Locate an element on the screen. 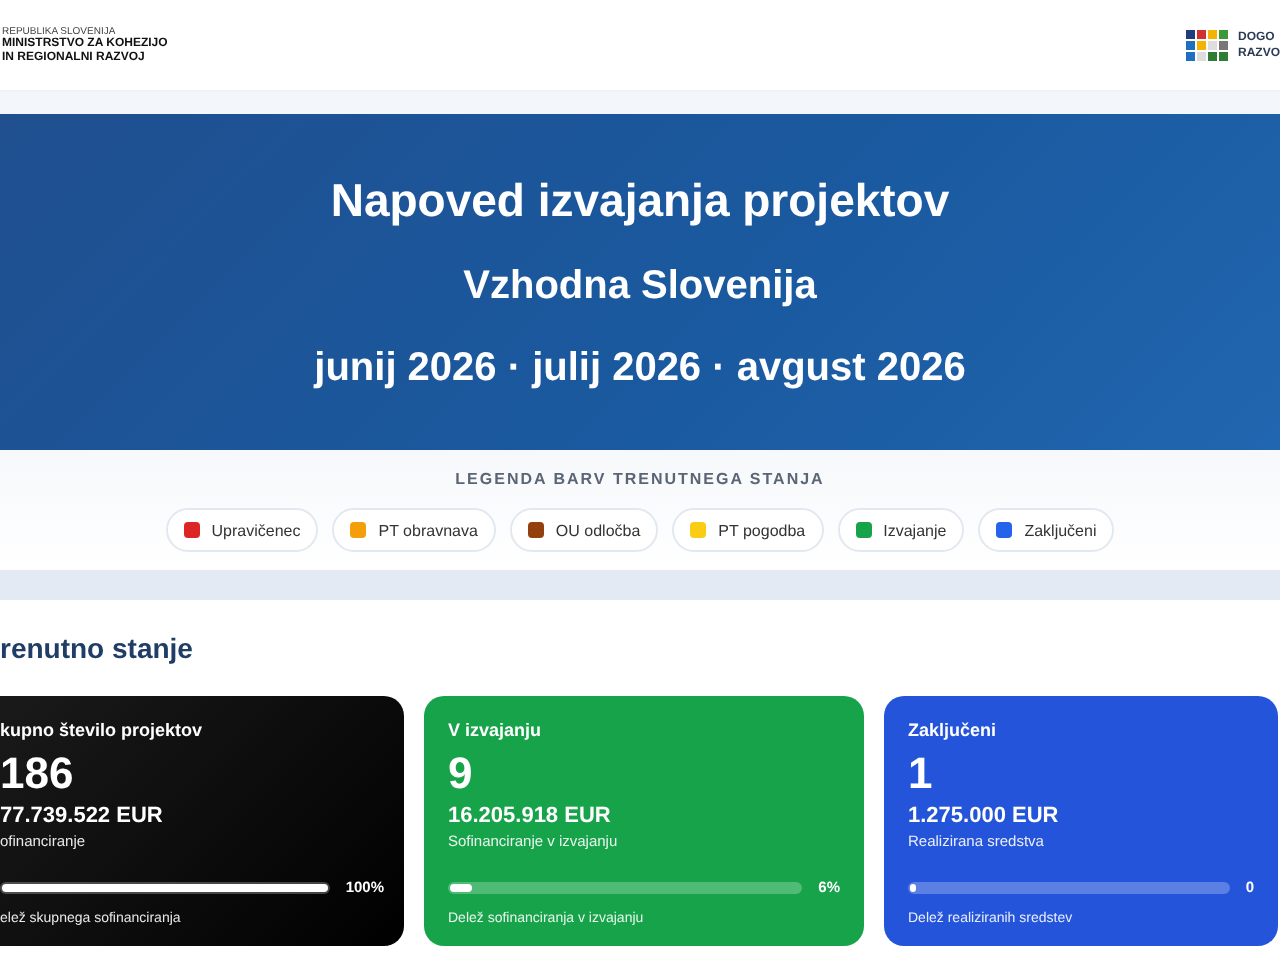 The height and width of the screenshot is (960, 1280). legend-label: OU odločba is located at coordinates (598, 530).